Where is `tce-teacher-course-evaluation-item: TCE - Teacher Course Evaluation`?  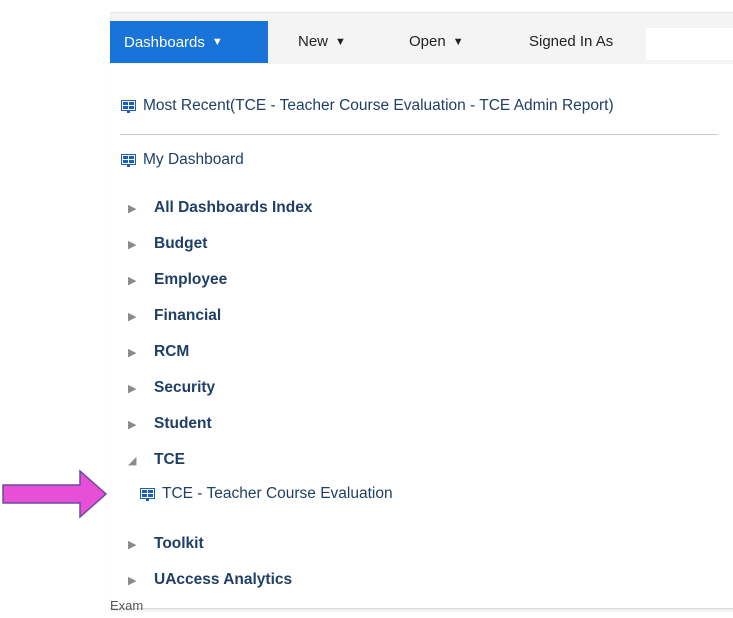
tce-teacher-course-evaluation-item: TCE - Teacher Course Evaluation is located at coordinates (266, 494).